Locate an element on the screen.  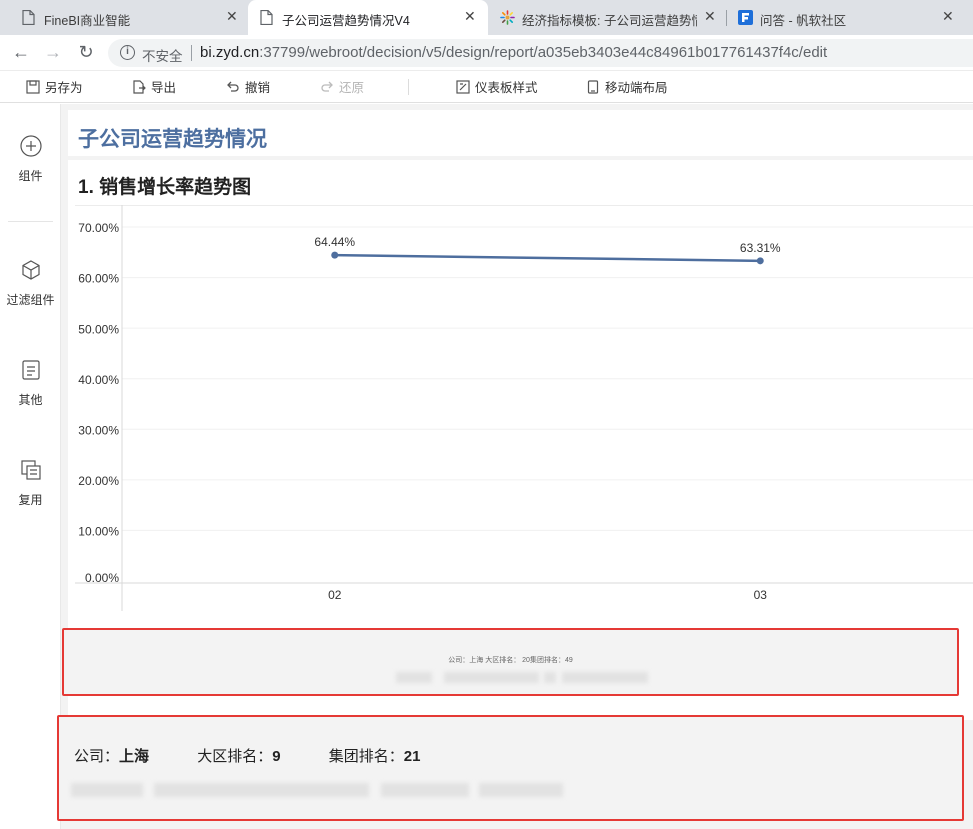
fanruan-logo-icon is located at coordinates (745, 17).